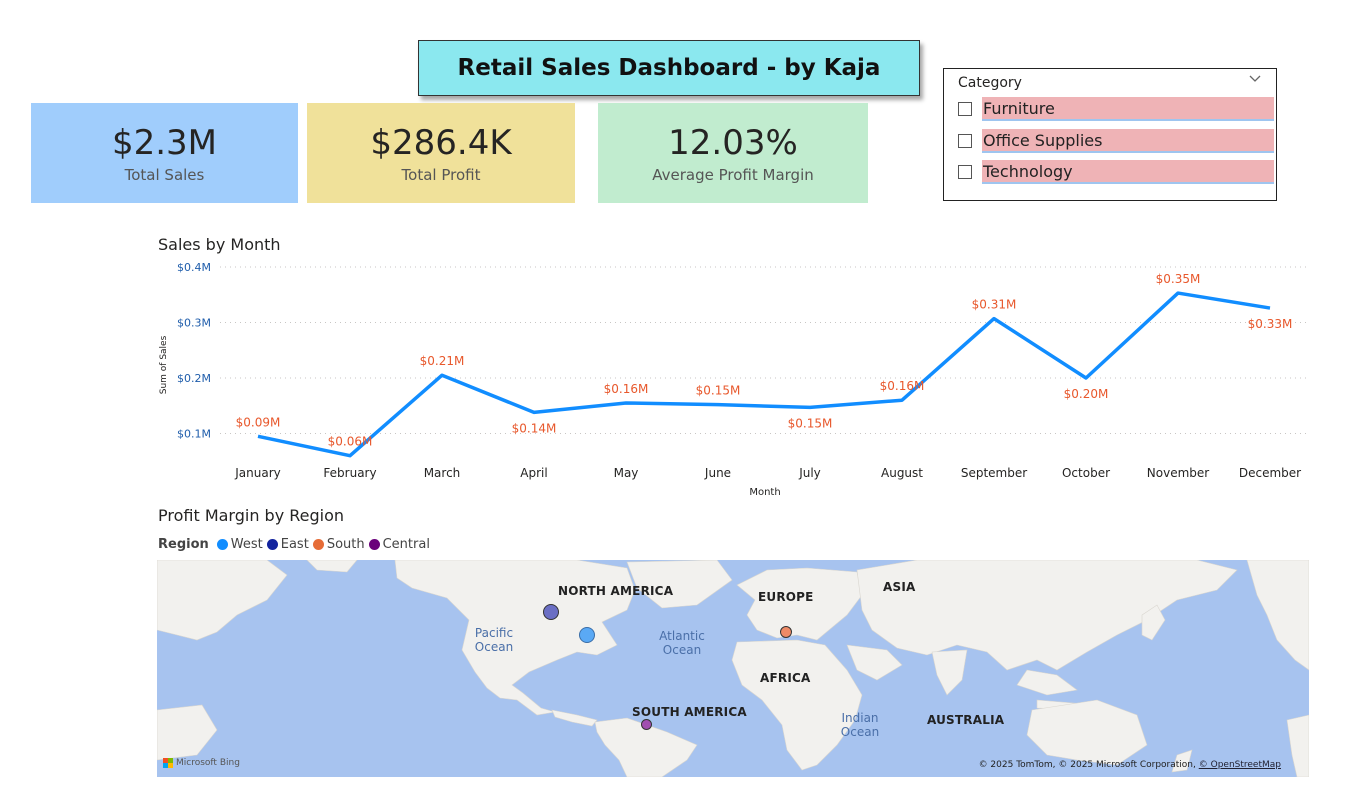  I want to click on kpi-card-total-profit: $286.4K Total Profit, so click(441, 153).